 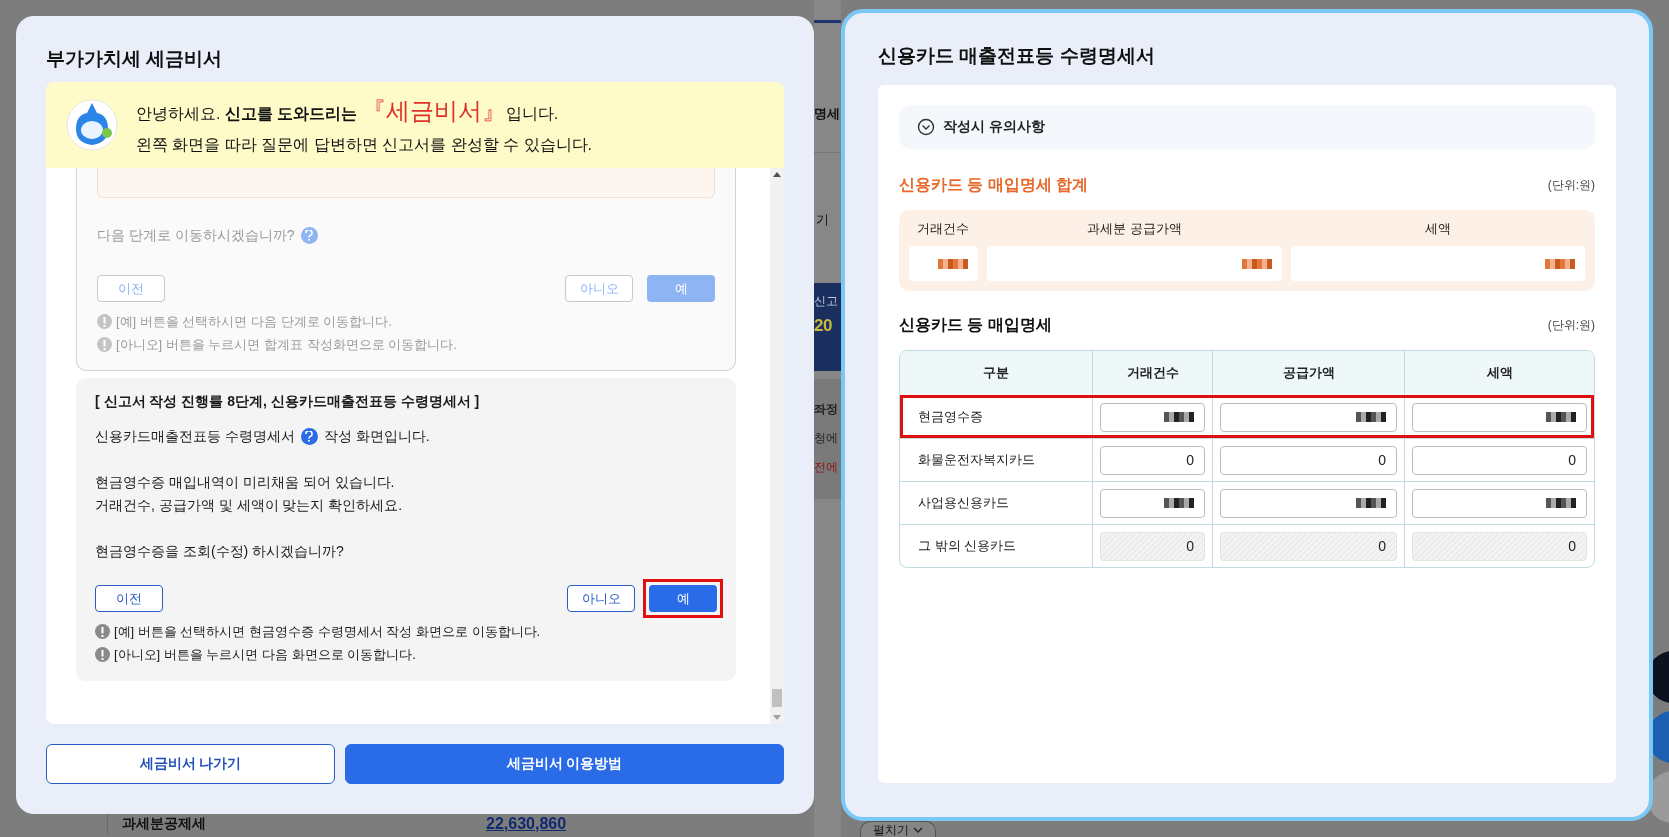 What do you see at coordinates (526, 824) in the screenshot?
I see `summary-value-link: 22,630,860` at bounding box center [526, 824].